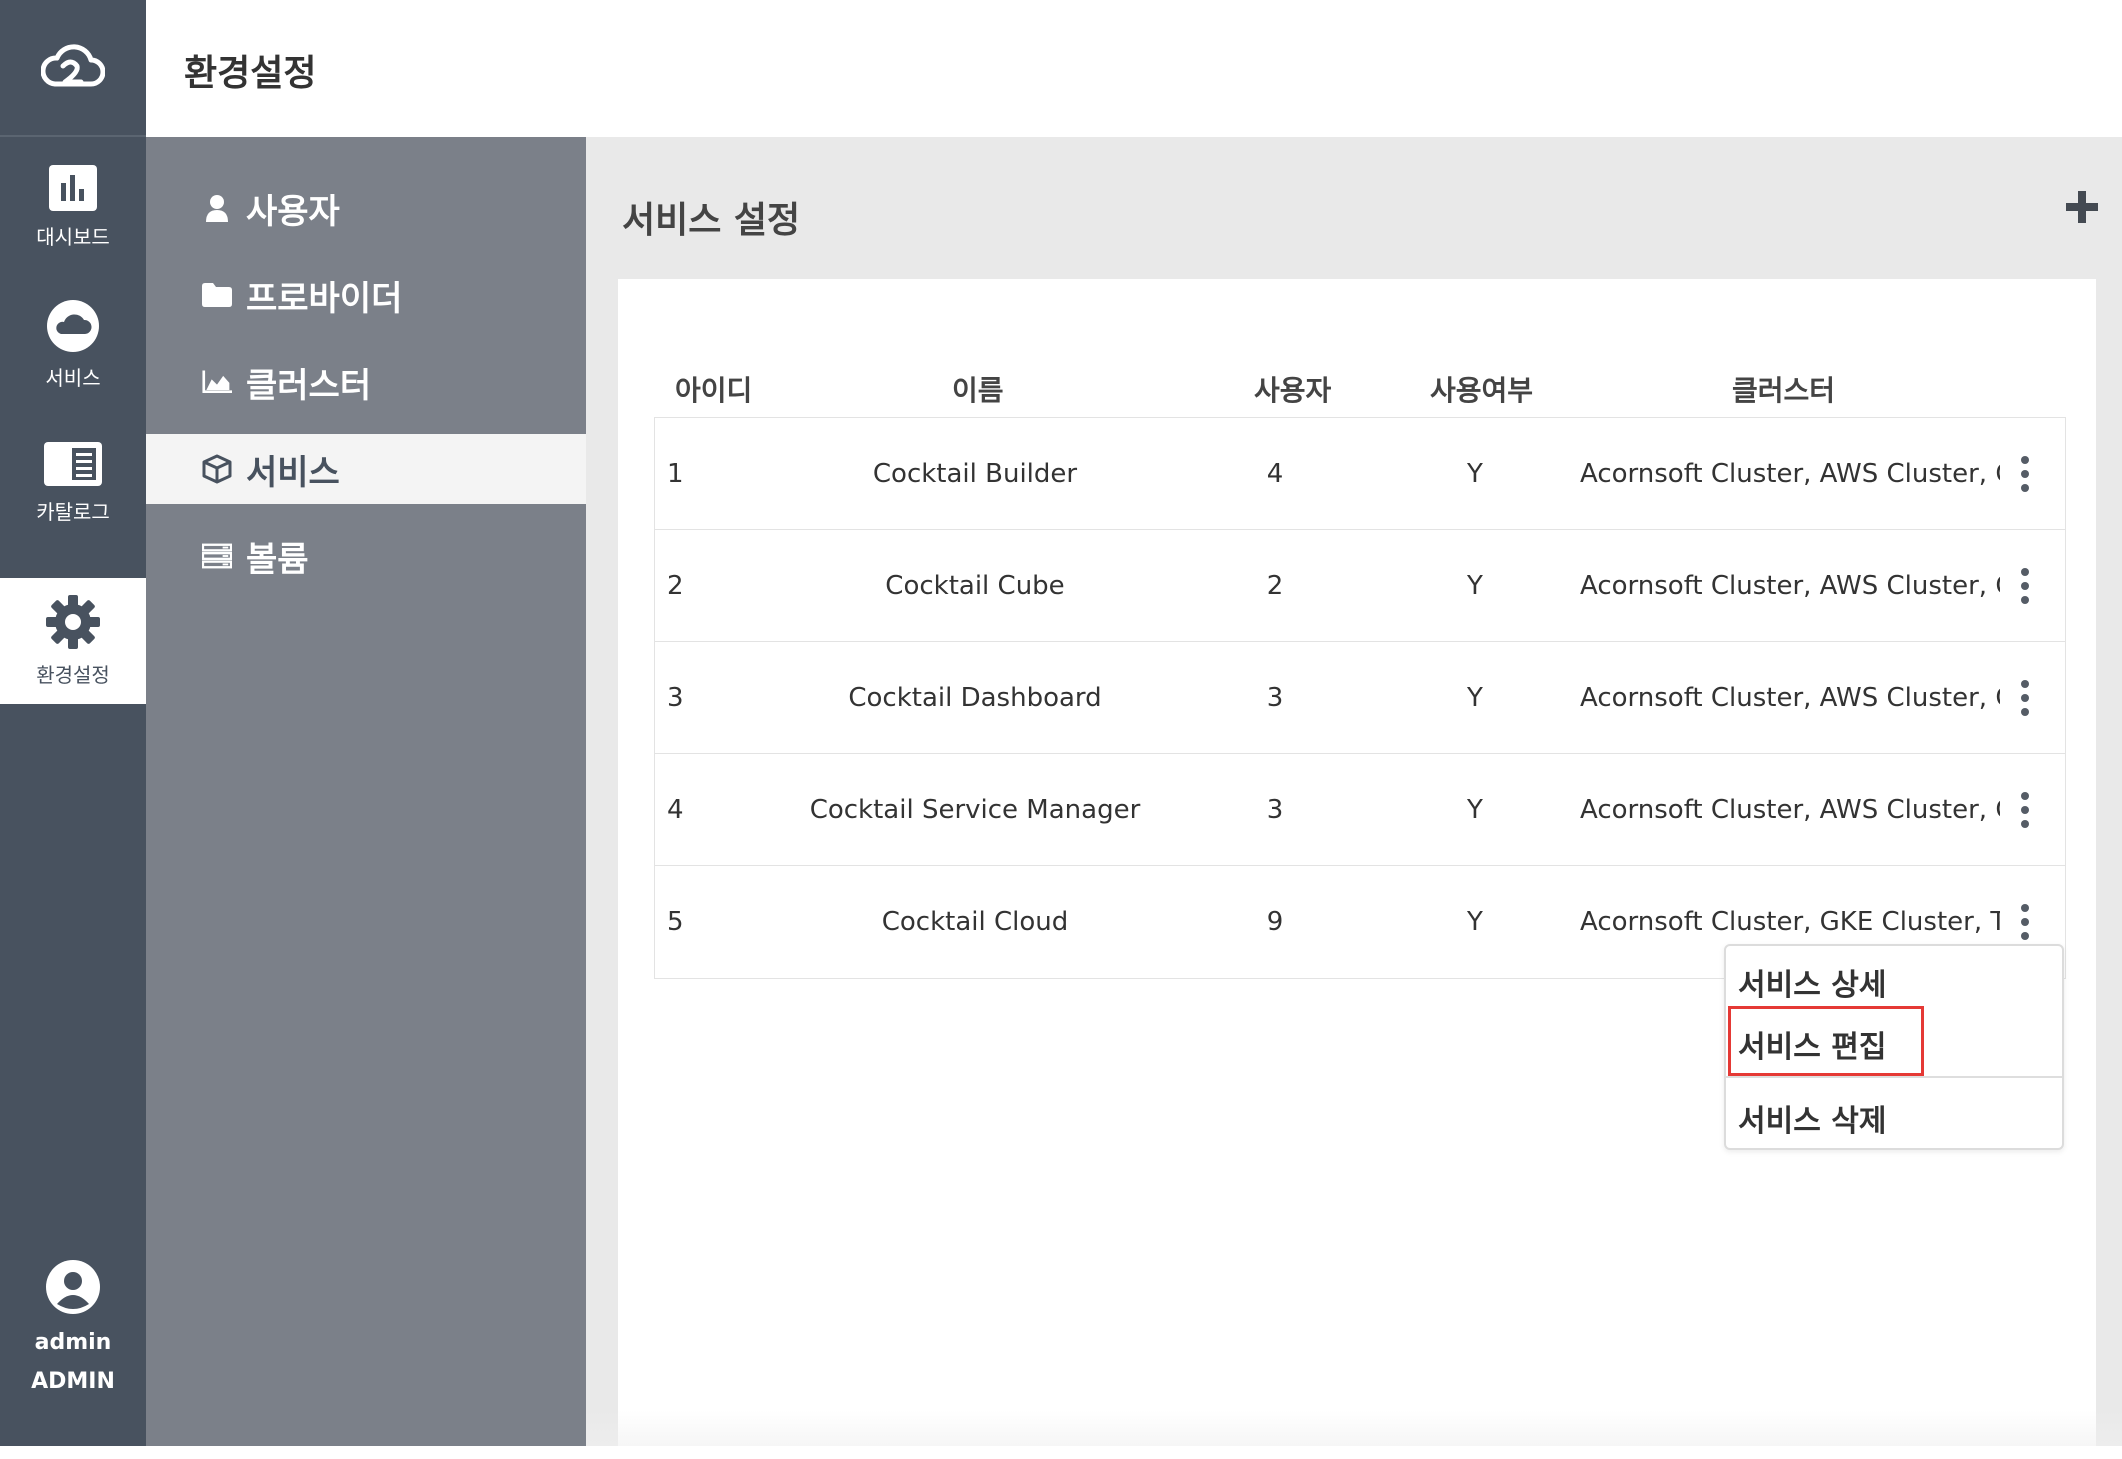  What do you see at coordinates (675, 810) in the screenshot?
I see `cell-id: 4` at bounding box center [675, 810].